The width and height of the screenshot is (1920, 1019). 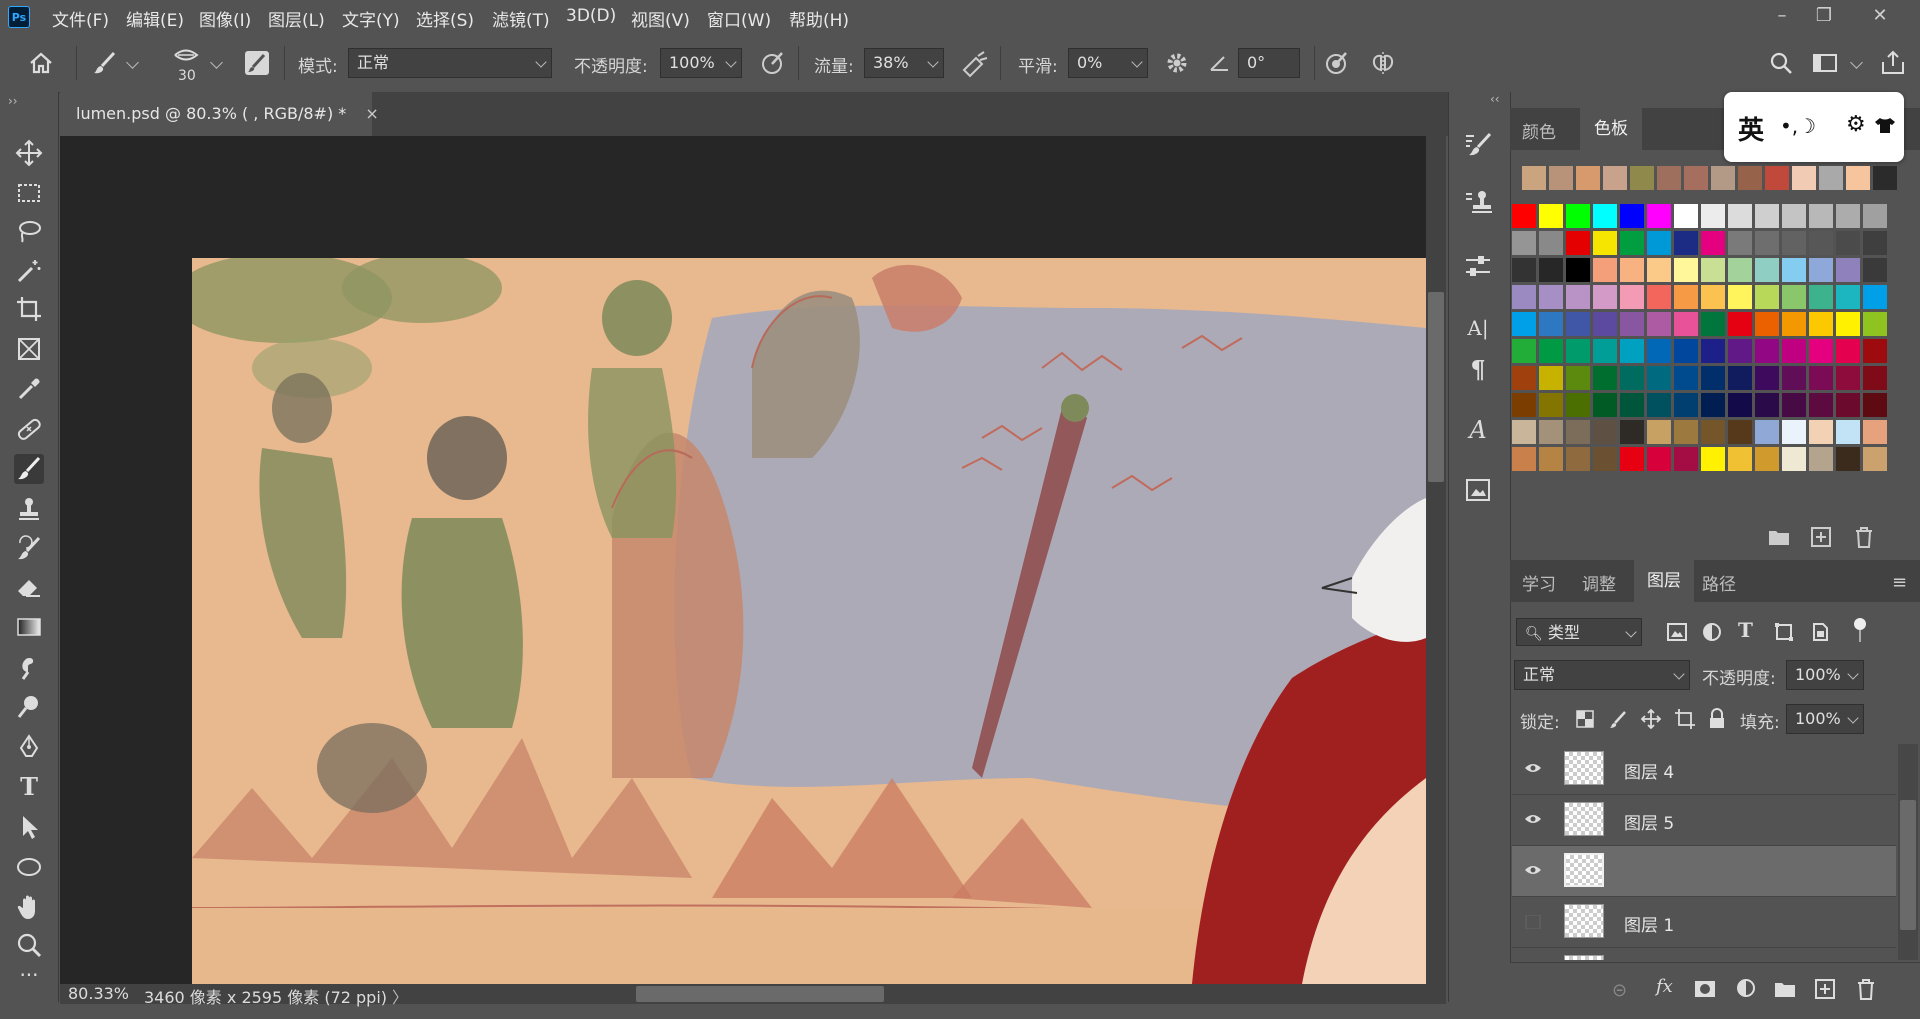 What do you see at coordinates (1866, 989) in the screenshot?
I see `delete-layer-icon` at bounding box center [1866, 989].